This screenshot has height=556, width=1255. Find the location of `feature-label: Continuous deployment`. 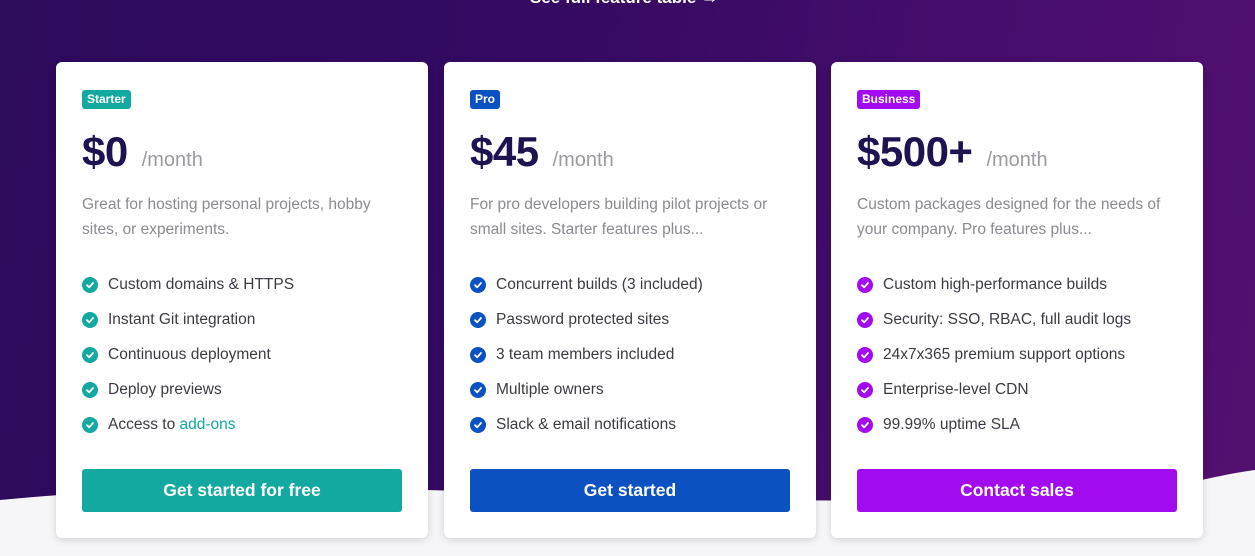

feature-label: Continuous deployment is located at coordinates (189, 354).